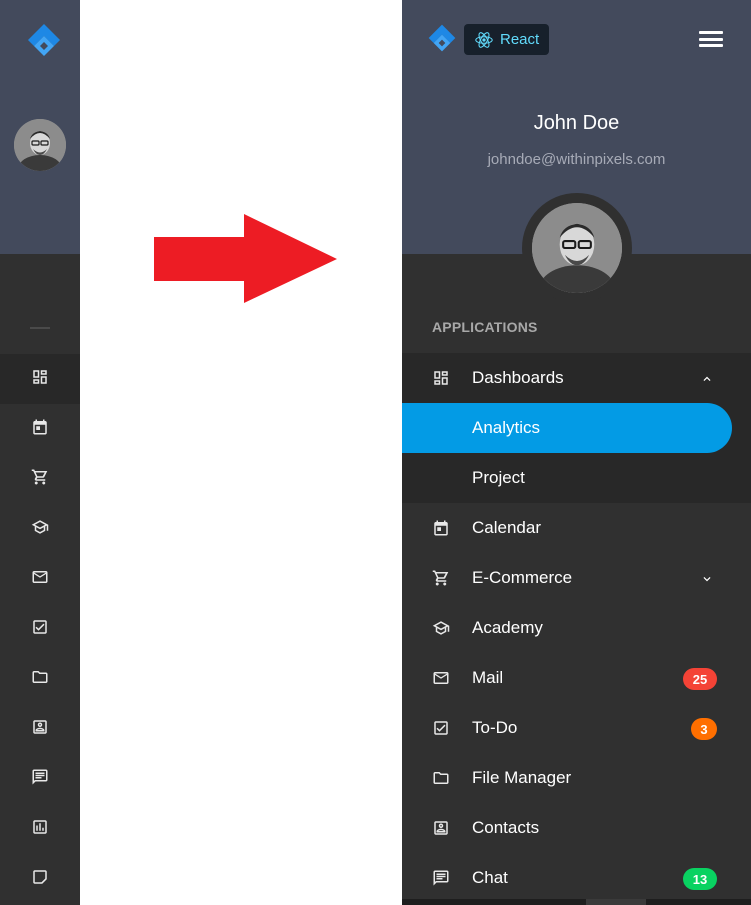  I want to click on nav-item-chat: Chat 13, so click(576, 878).